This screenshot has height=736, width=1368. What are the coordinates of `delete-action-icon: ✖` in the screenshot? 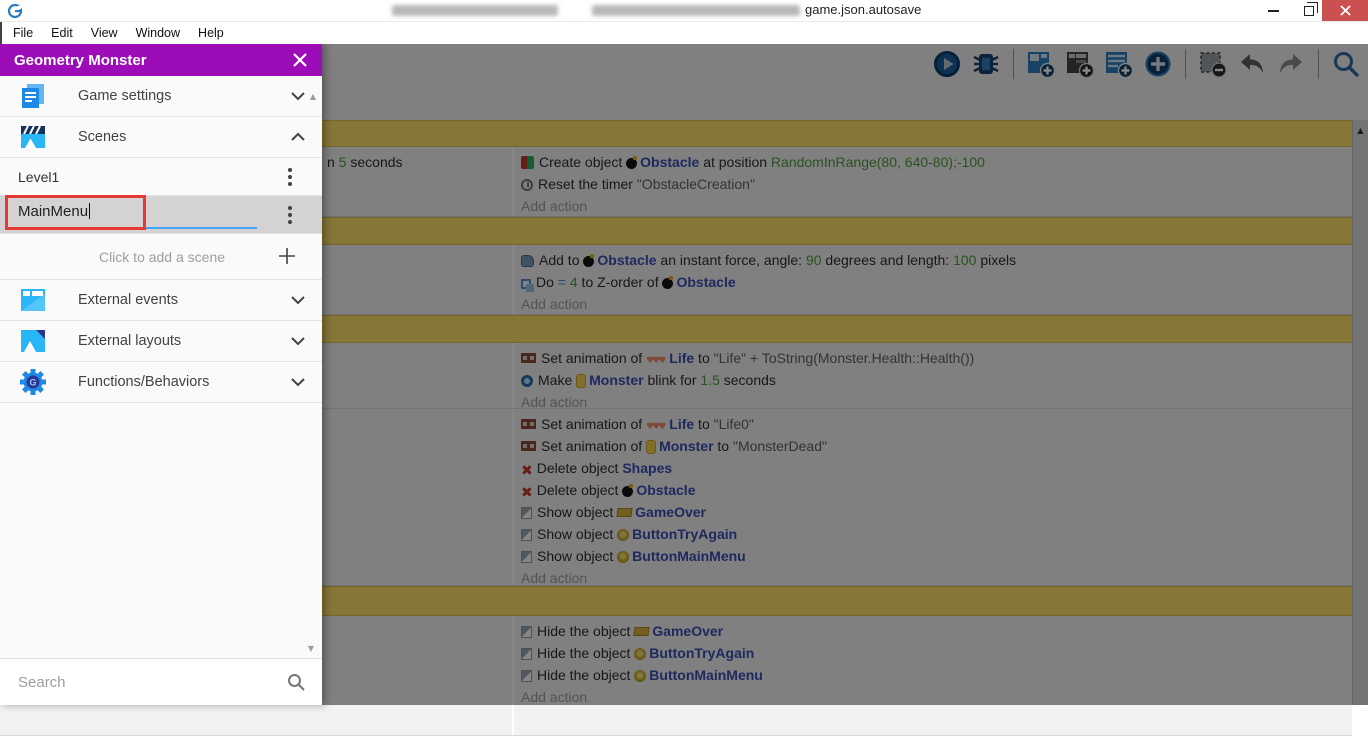 It's located at (527, 493).